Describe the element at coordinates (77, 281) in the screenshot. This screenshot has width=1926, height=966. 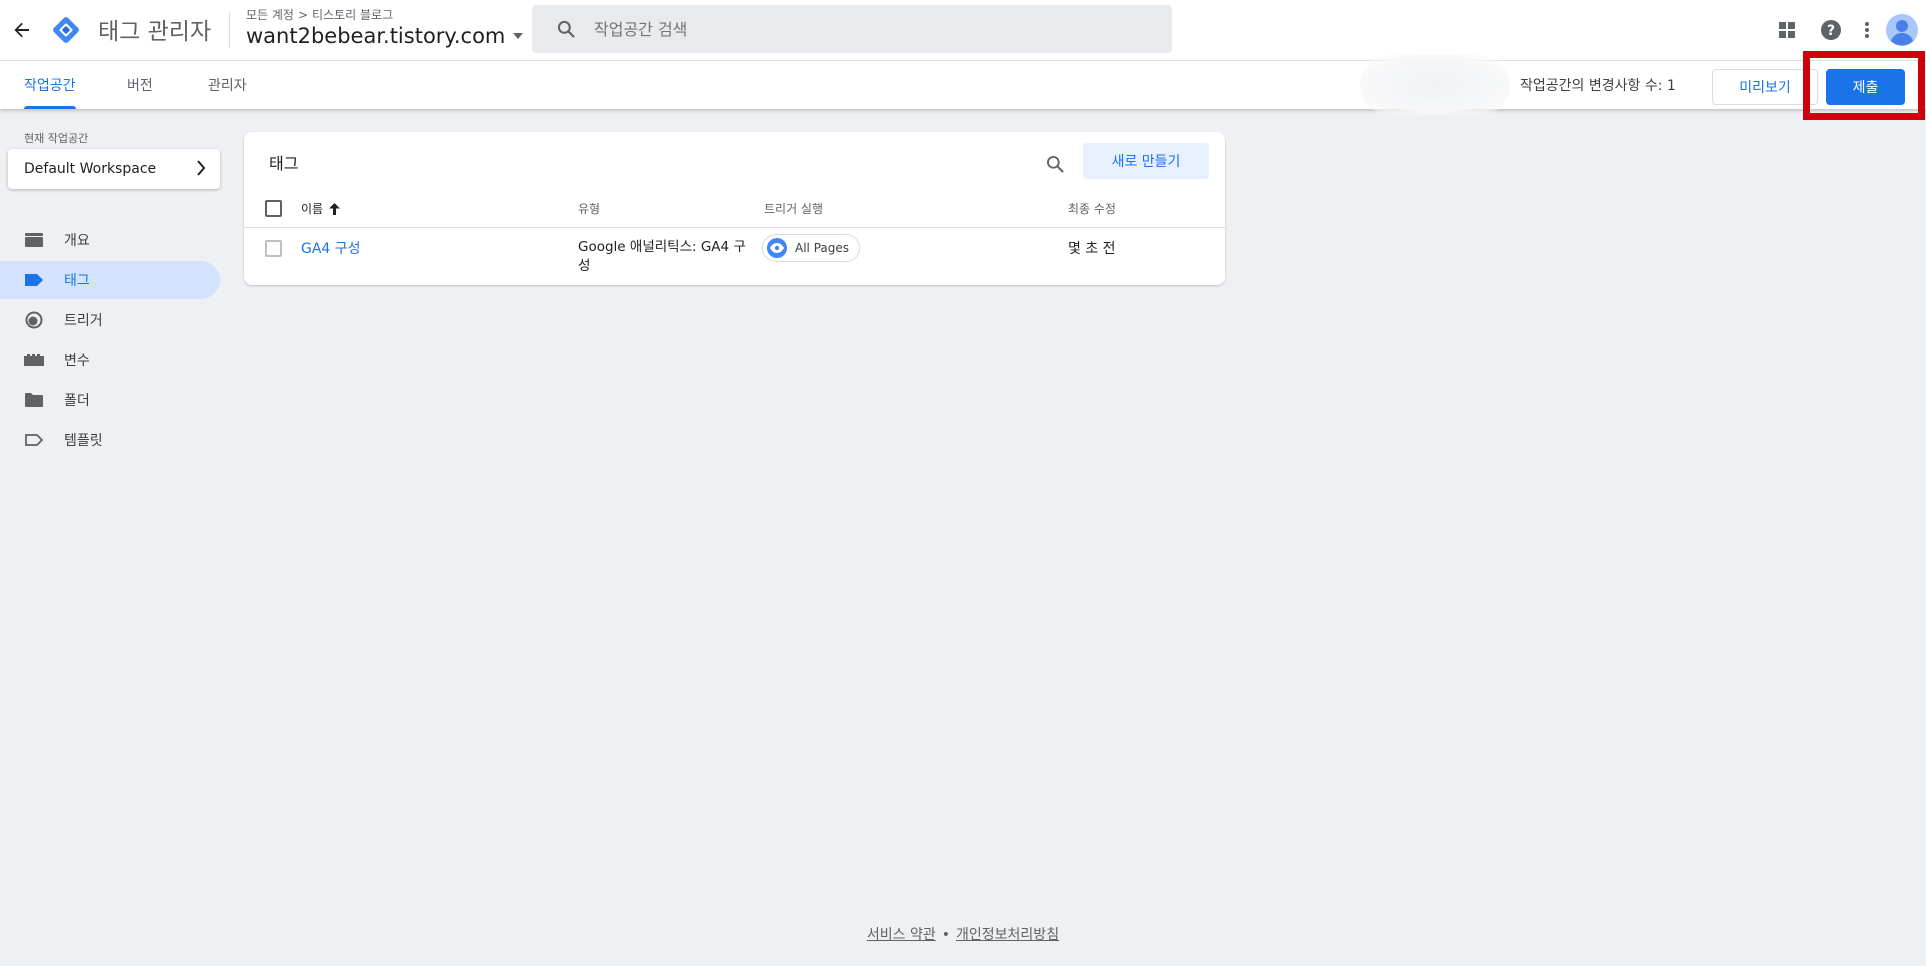
I see `sidebar-item-label: 태그` at that location.